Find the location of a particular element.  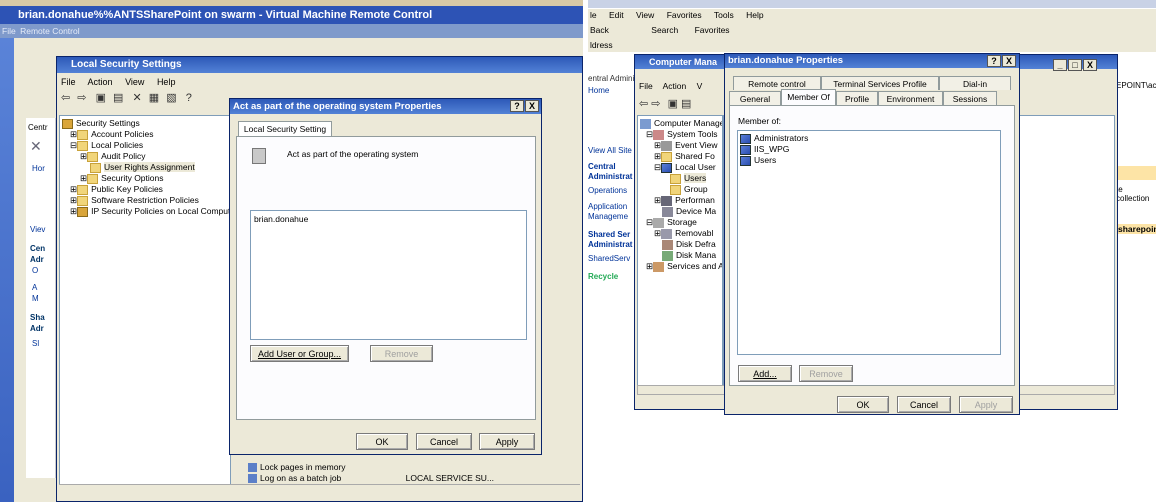

tree-performance: ⊞ Performan is located at coordinates (680, 200).